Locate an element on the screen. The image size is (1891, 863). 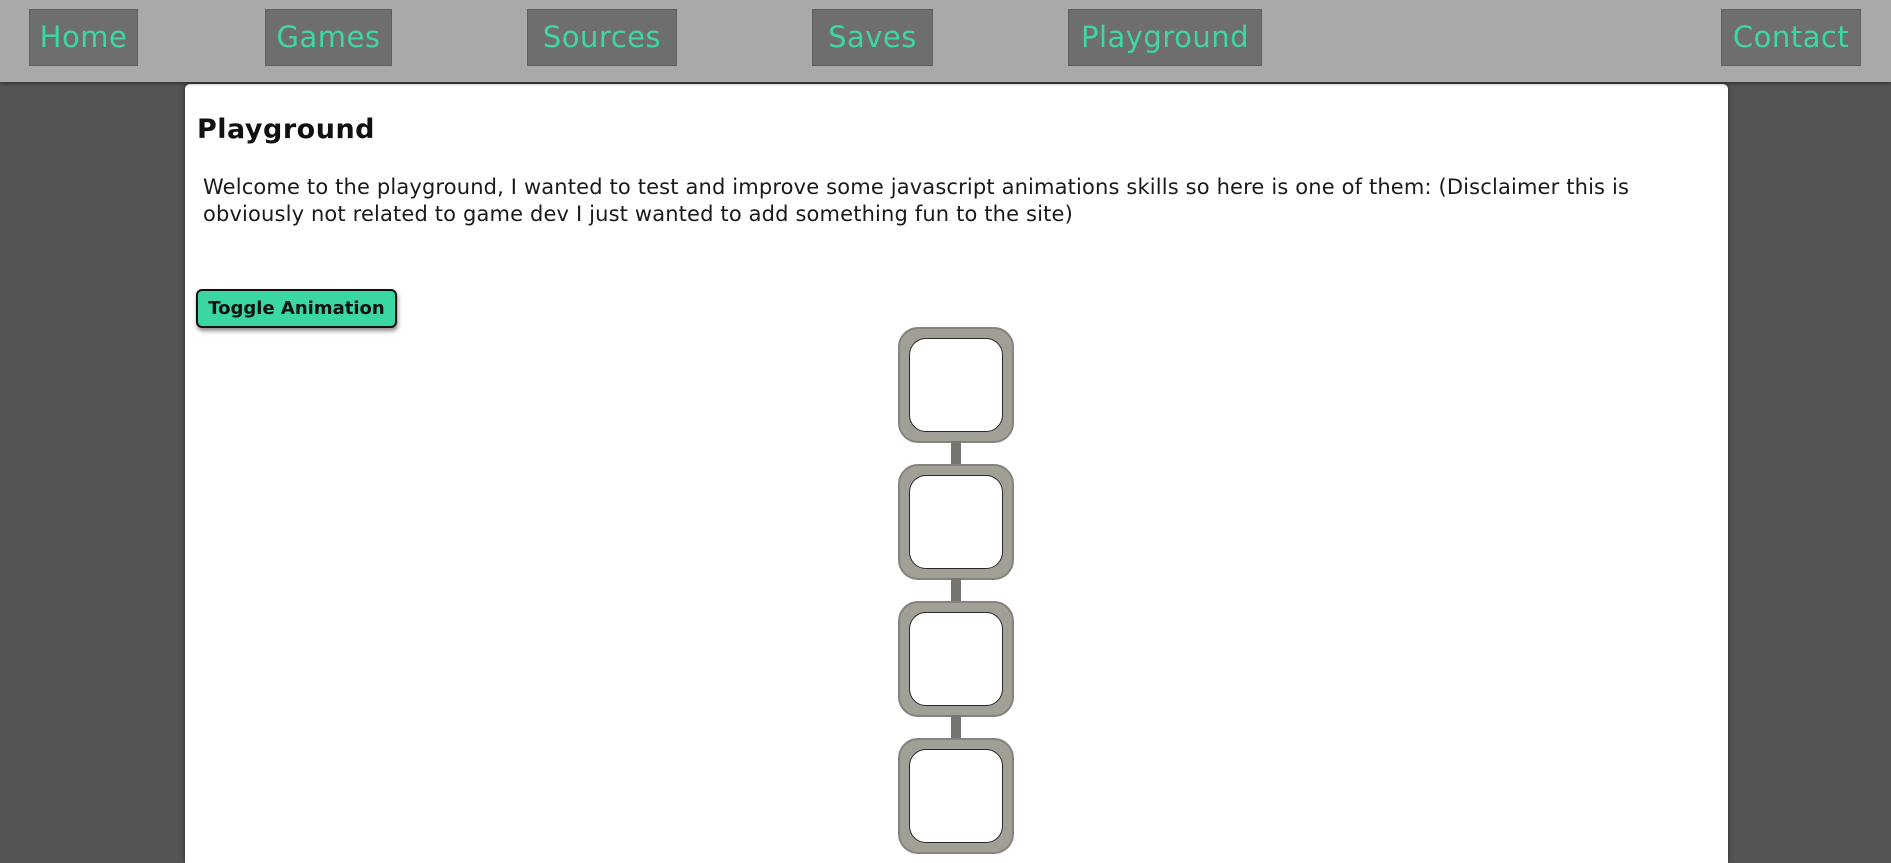
toggle-animation-button: Toggle Animation is located at coordinates (296, 308).